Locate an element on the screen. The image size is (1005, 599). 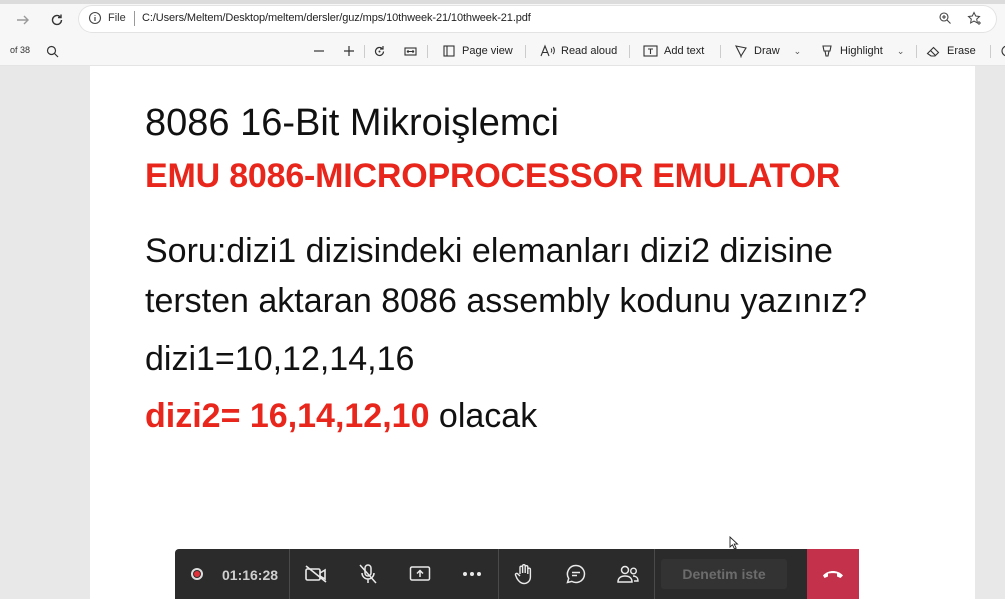
arrow-right-icon is located at coordinates (23, 20).